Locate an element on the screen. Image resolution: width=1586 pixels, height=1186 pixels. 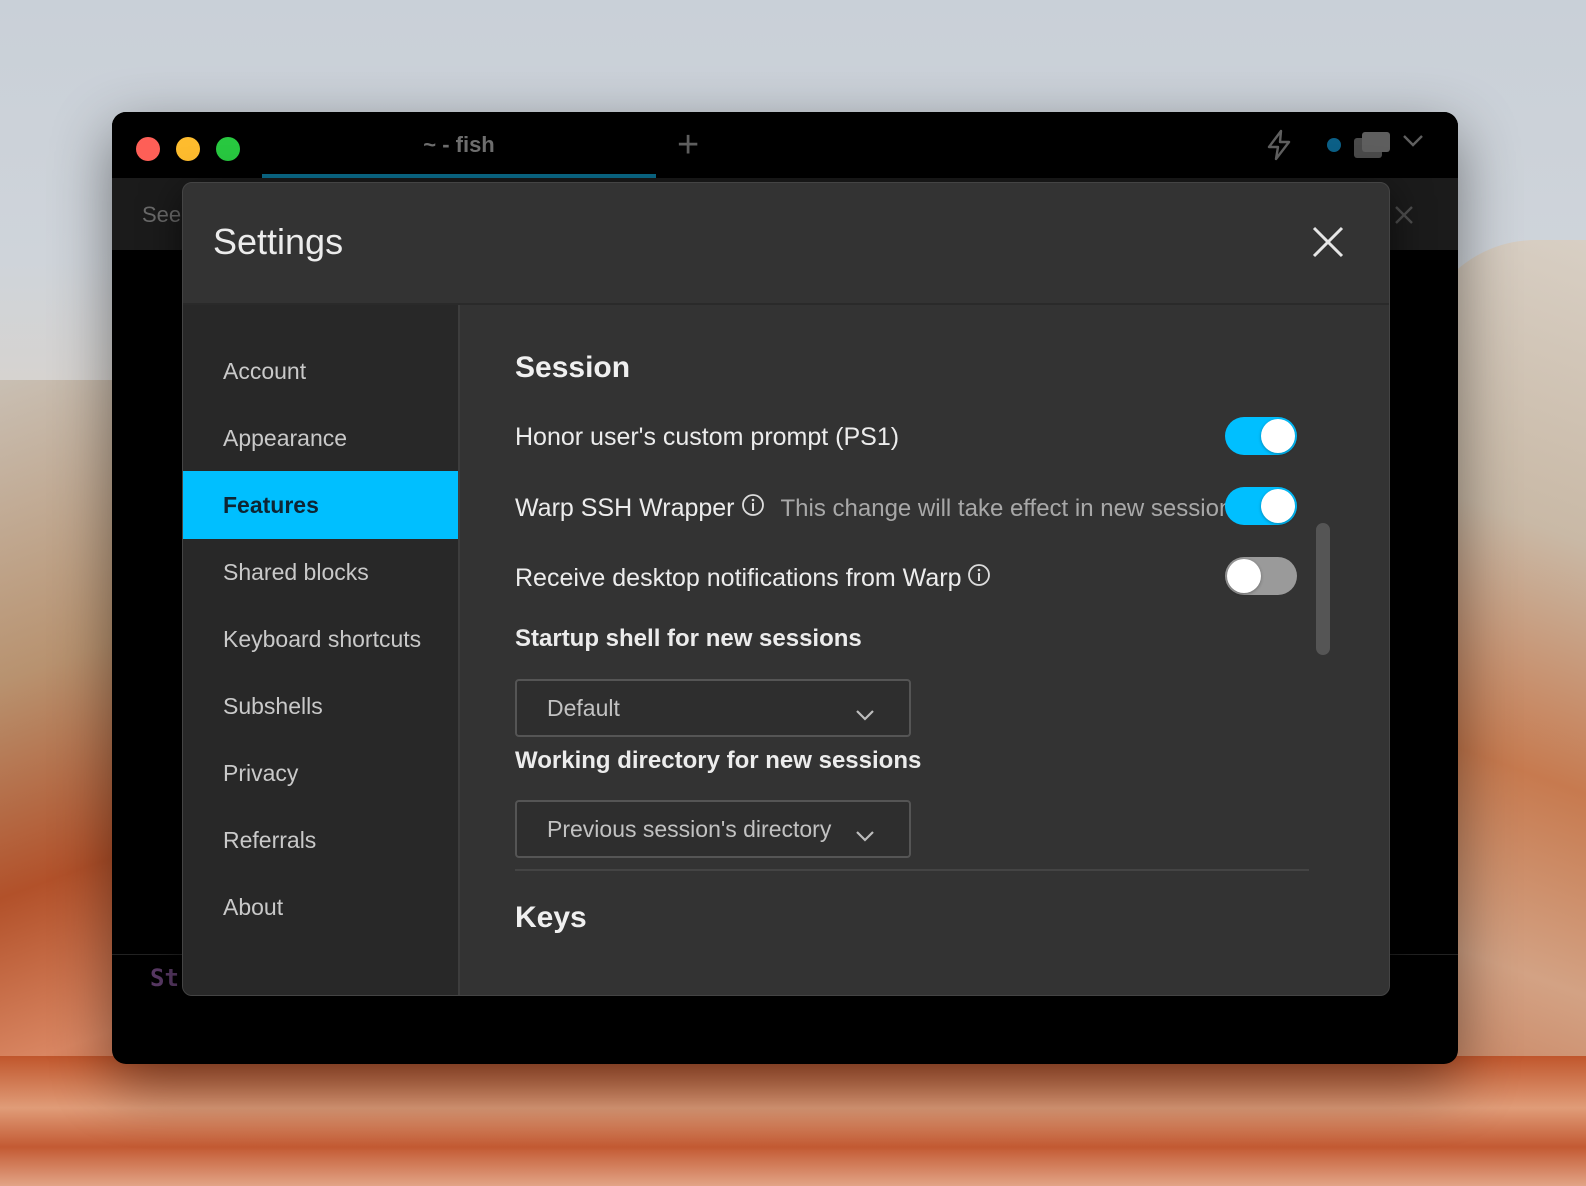
sync-icon is located at coordinates (1373, 147).